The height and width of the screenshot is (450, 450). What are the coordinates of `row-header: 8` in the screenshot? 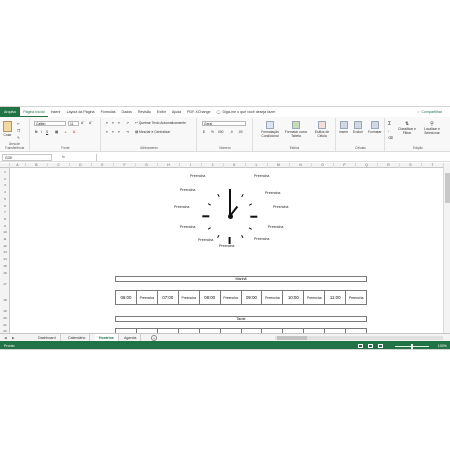 It's located at (5, 219).